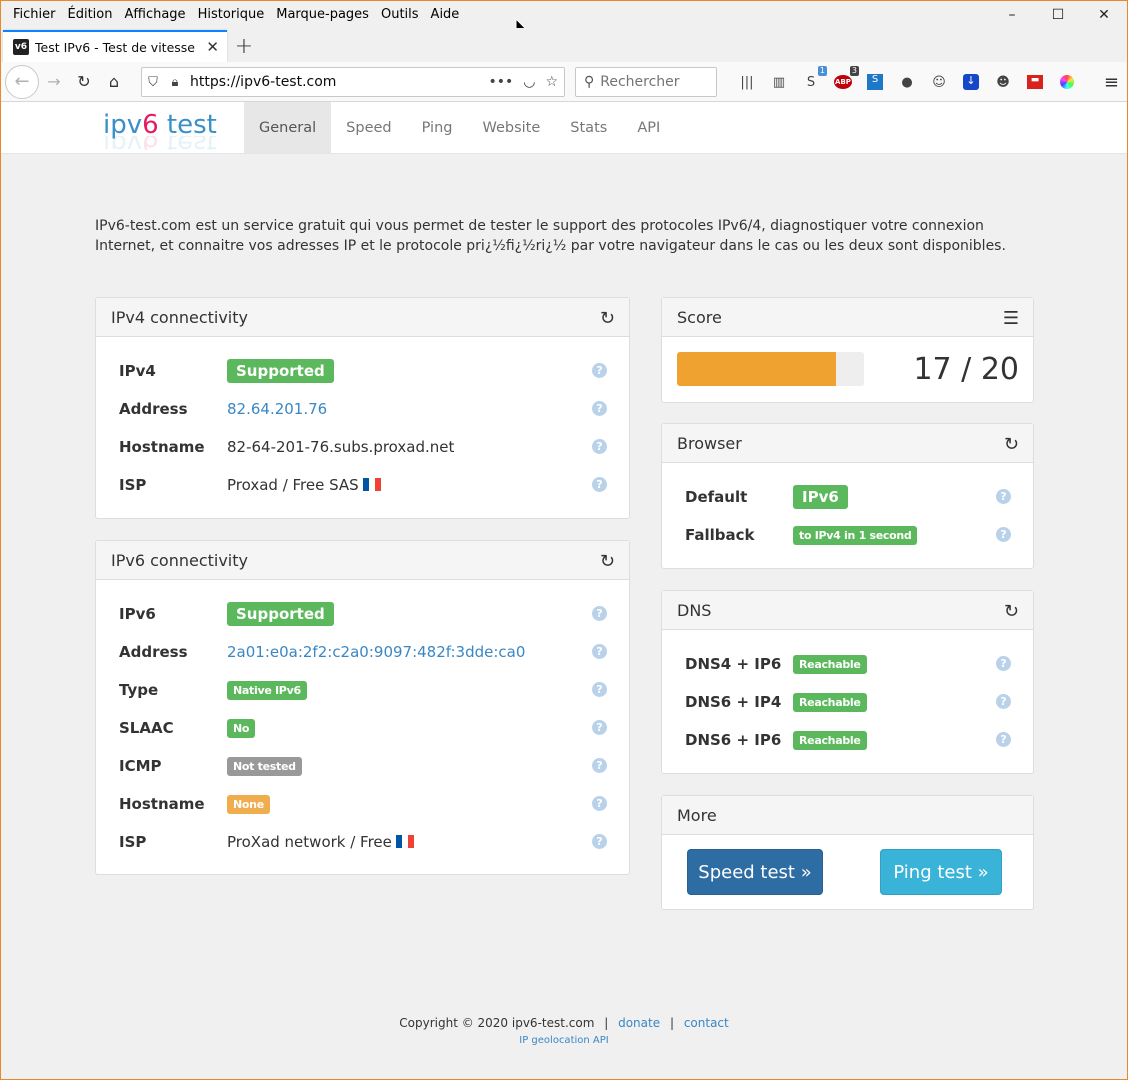  I want to click on hamburger-menu-icon: ≡, so click(1111, 82).